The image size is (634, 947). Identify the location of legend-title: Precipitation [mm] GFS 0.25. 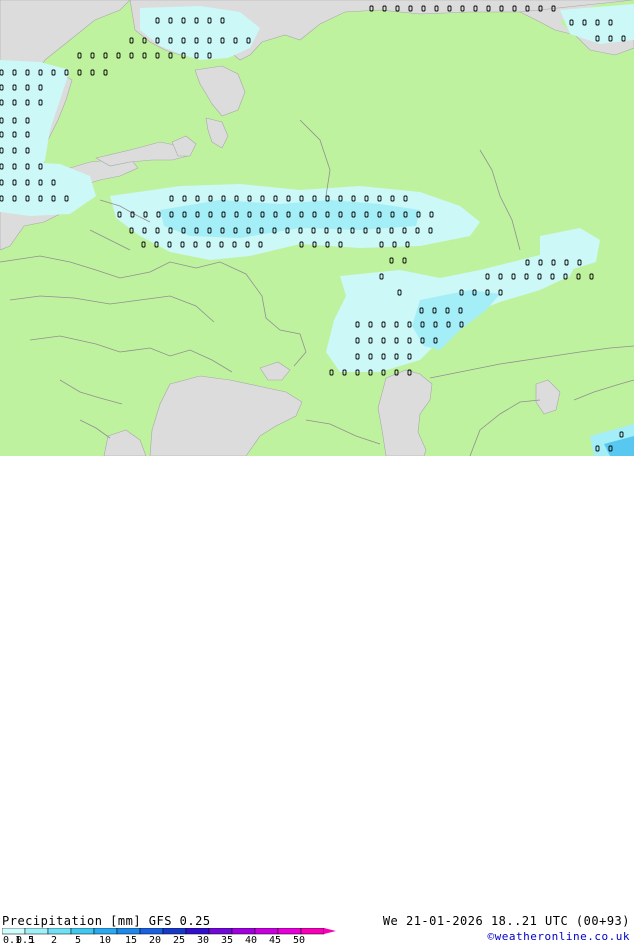
(106, 921).